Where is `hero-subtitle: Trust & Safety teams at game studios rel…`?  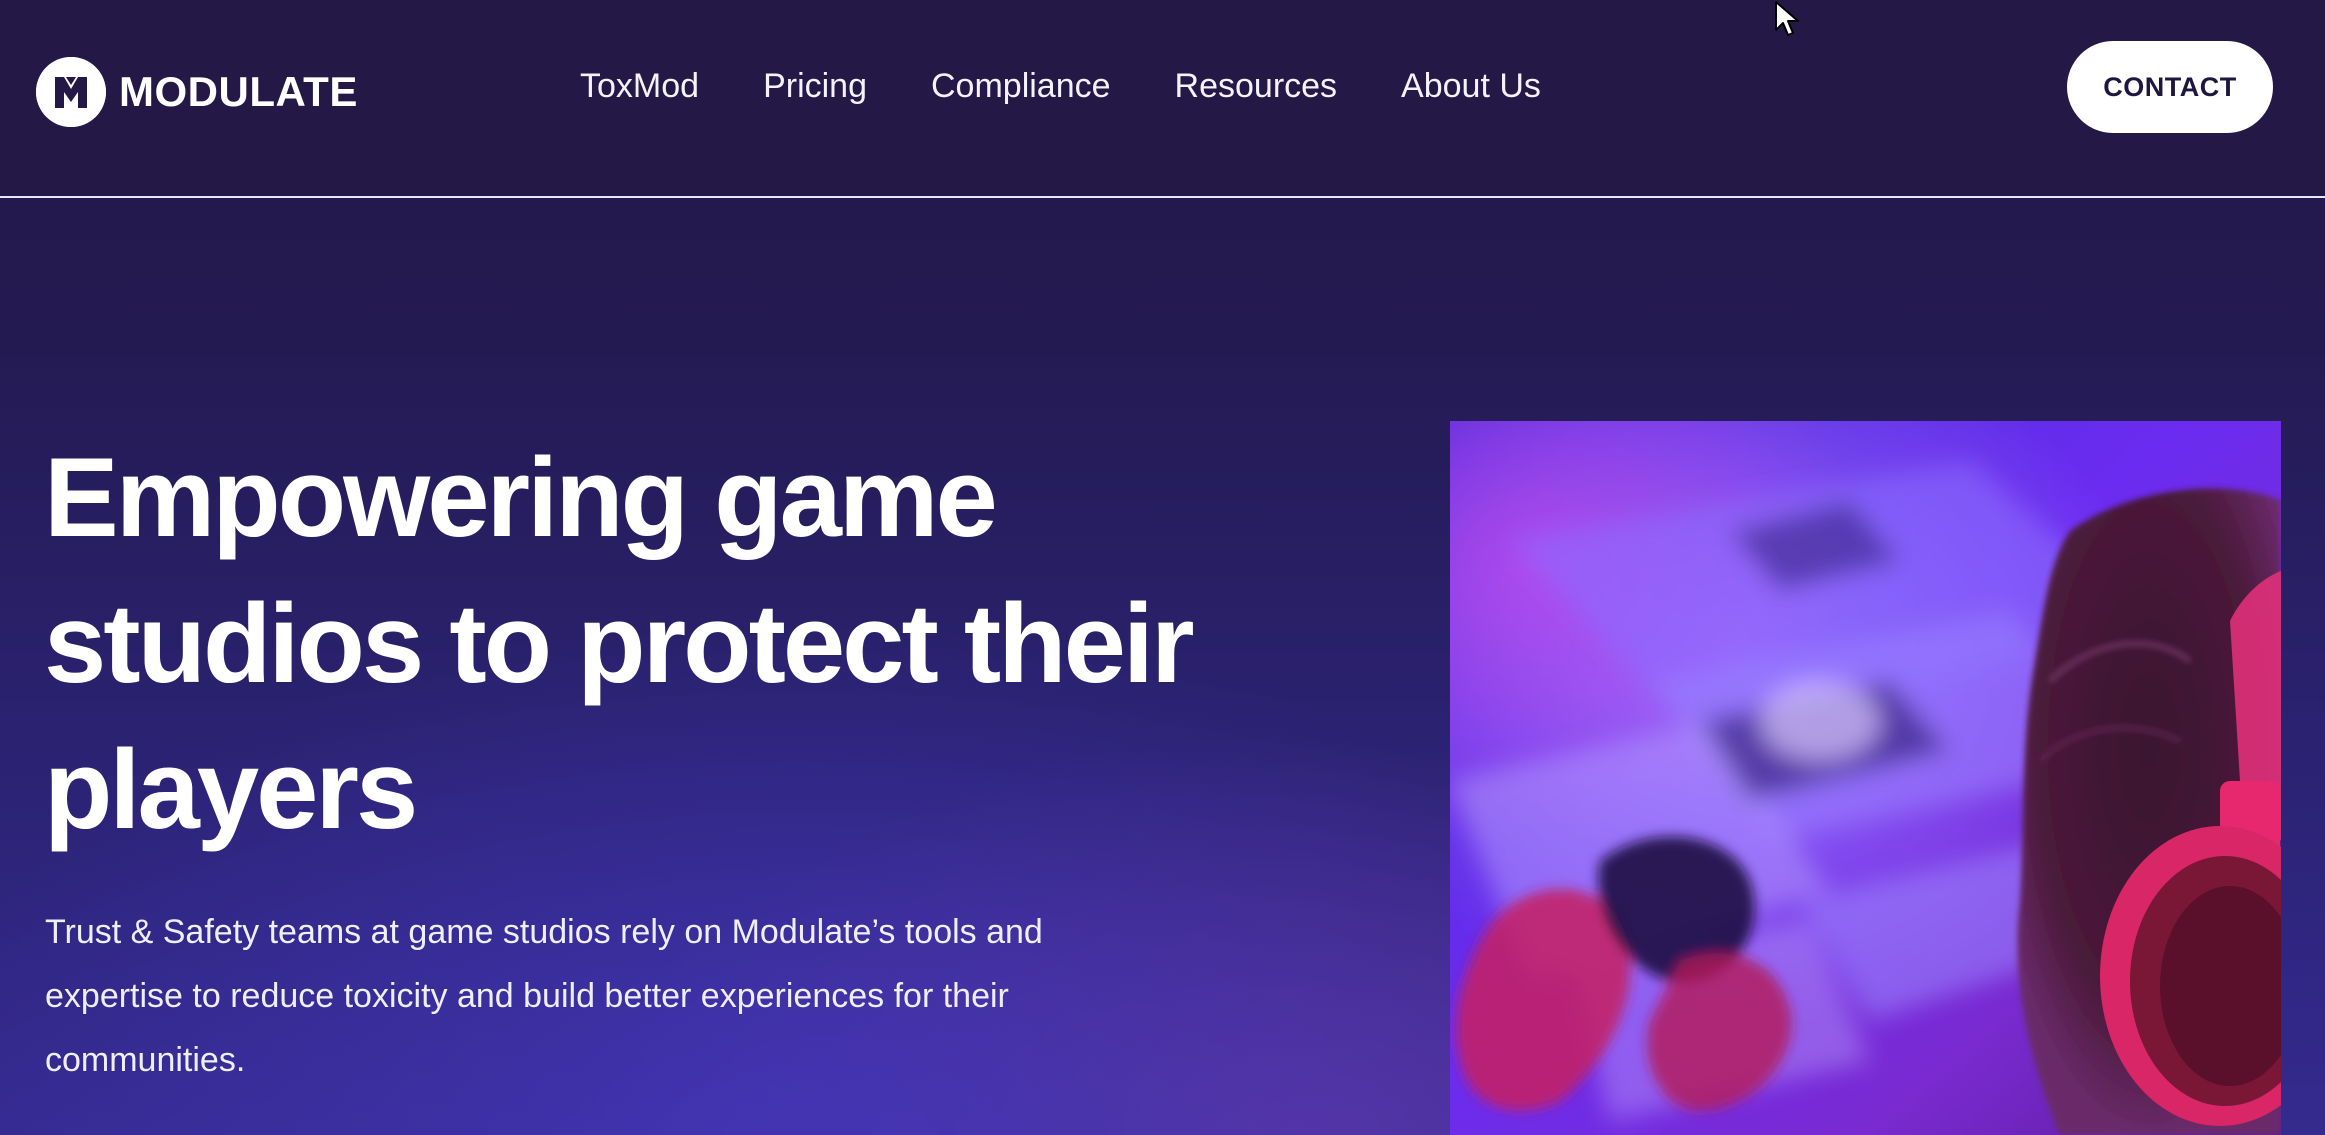
hero-subtitle: Trust & Safety teams at game studios rel… is located at coordinates (544, 996).